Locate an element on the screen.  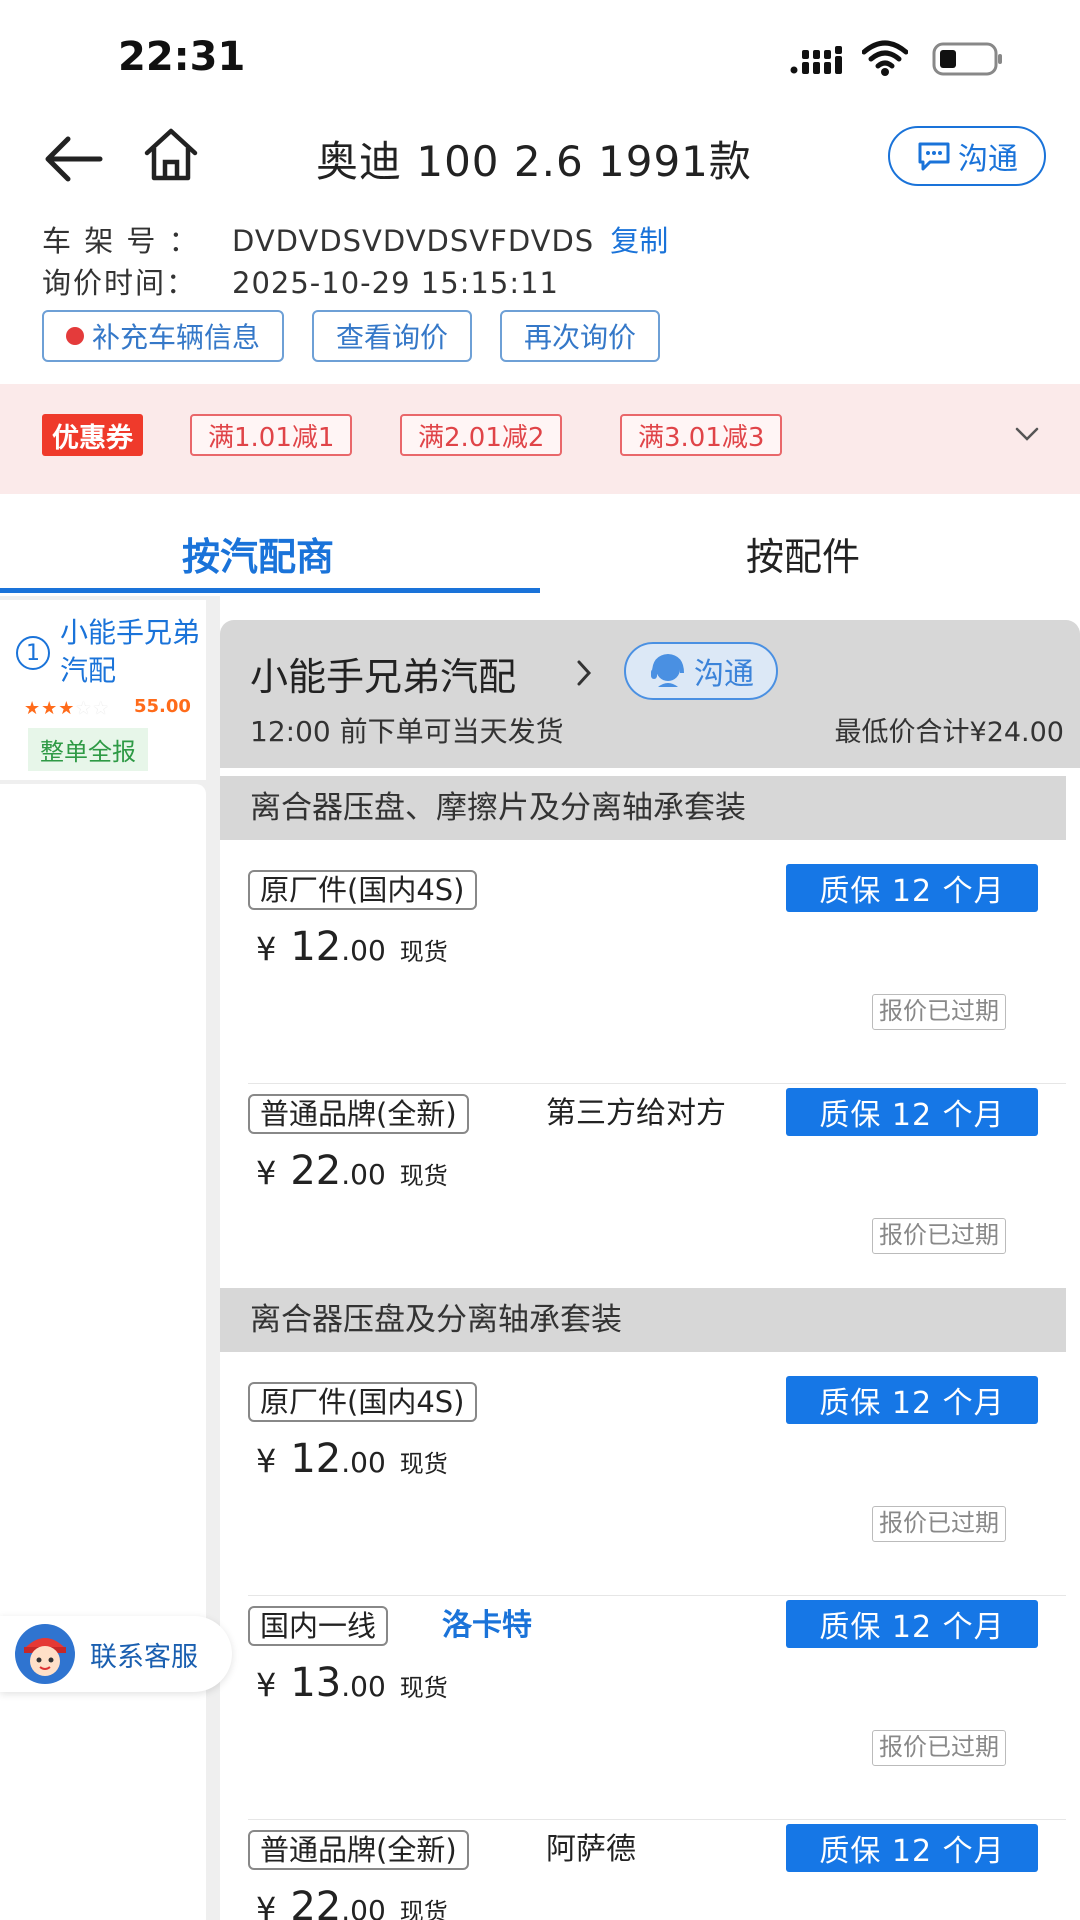
coupon-chip: 满1.01减1 is located at coordinates (271, 435).